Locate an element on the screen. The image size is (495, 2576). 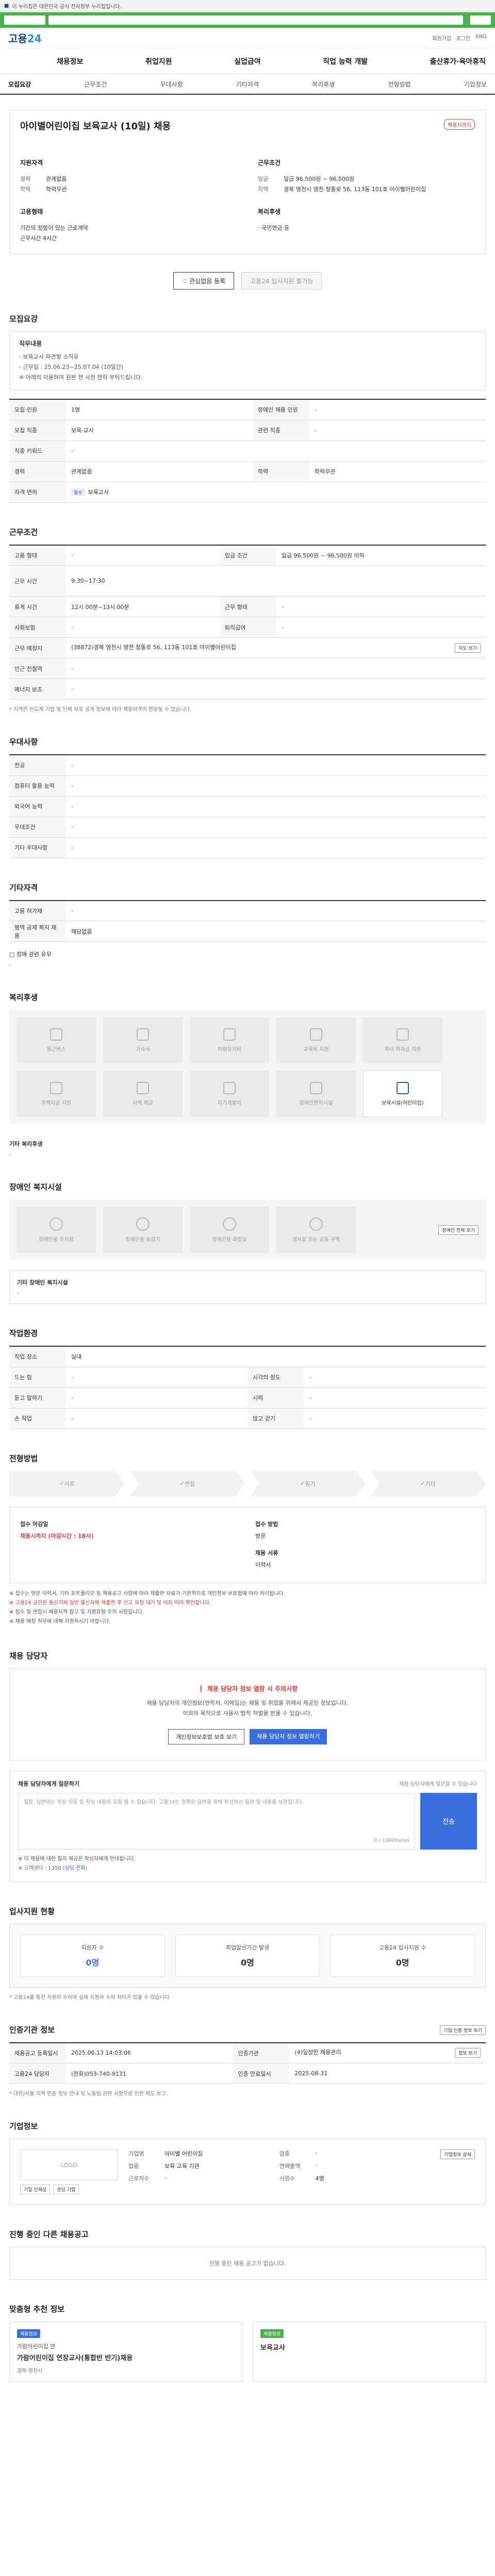
nav-jobs: 채용정보 is located at coordinates (70, 61).